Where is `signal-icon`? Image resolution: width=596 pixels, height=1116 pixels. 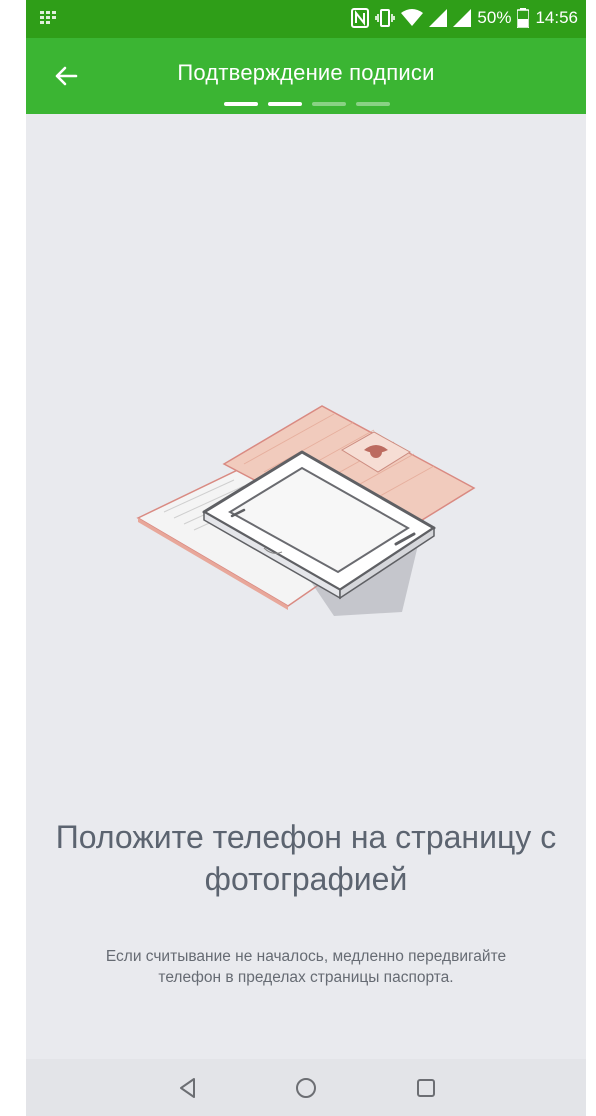
signal-icon is located at coordinates (438, 18).